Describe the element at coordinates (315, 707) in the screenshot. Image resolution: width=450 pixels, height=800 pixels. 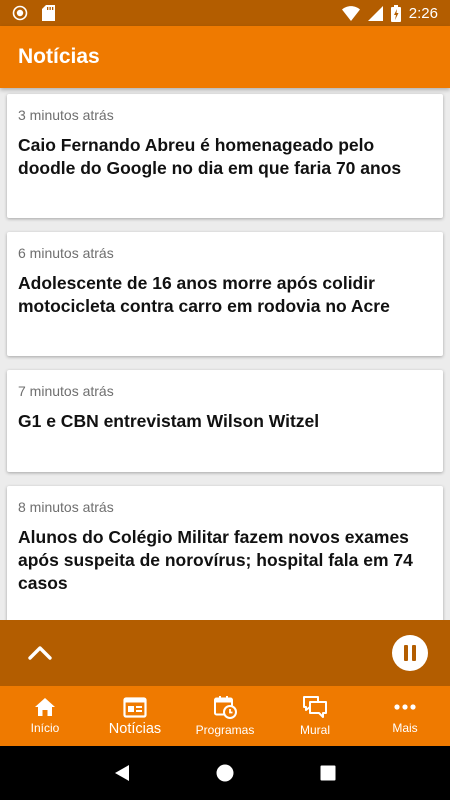
I see `chat-icon` at that location.